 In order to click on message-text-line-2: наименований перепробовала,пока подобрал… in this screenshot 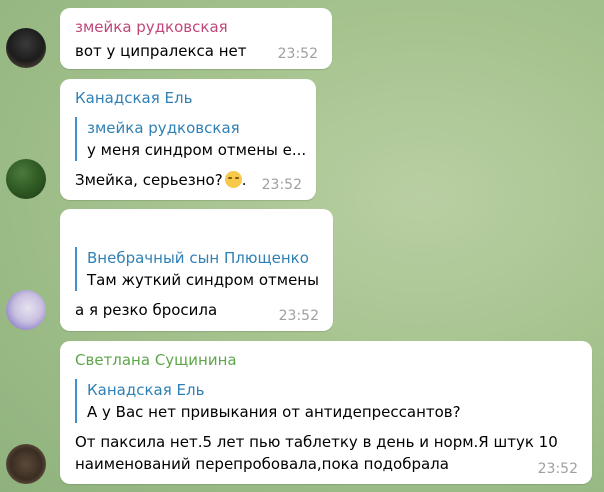, I will do `click(262, 464)`.